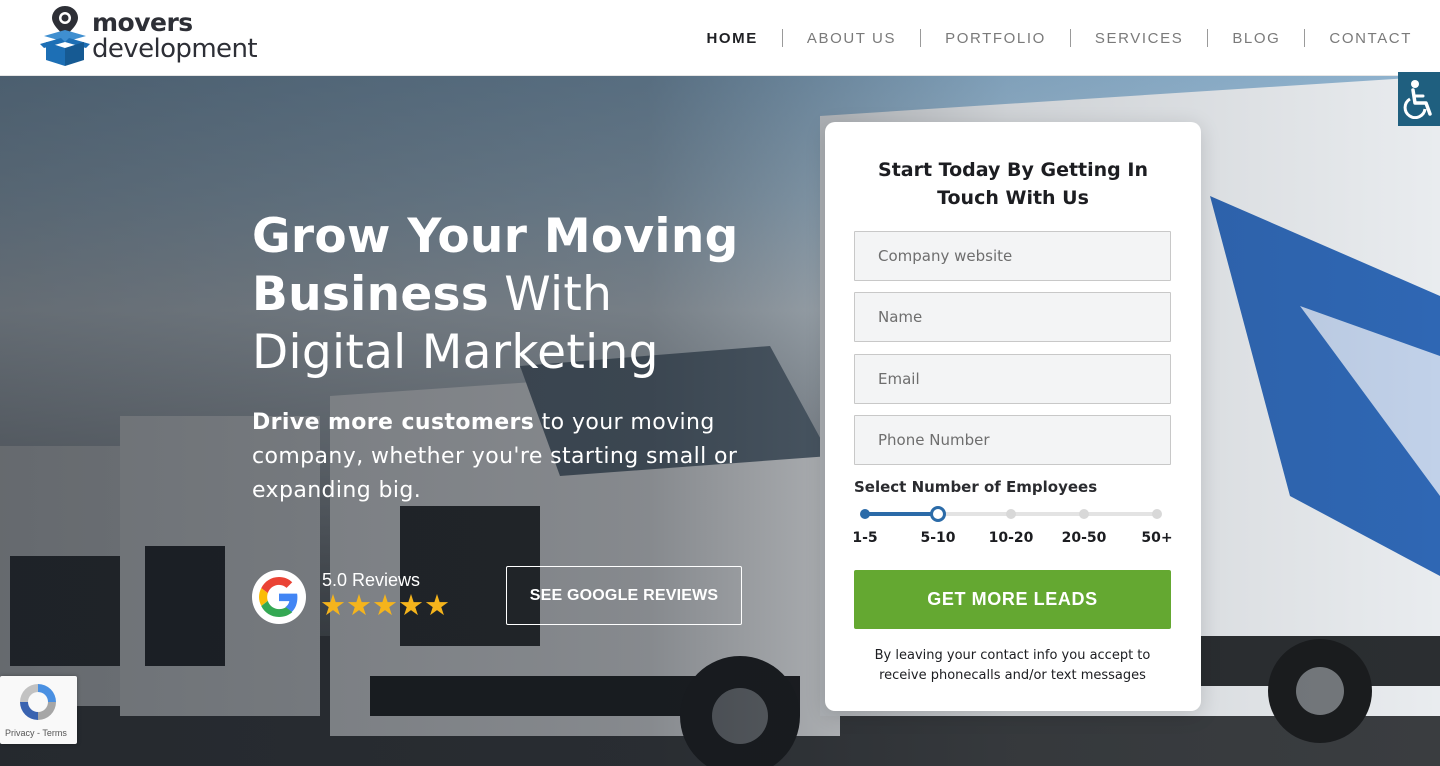  Describe the element at coordinates (851, 38) in the screenshot. I see `nav-about-us: ABOUT US` at that location.